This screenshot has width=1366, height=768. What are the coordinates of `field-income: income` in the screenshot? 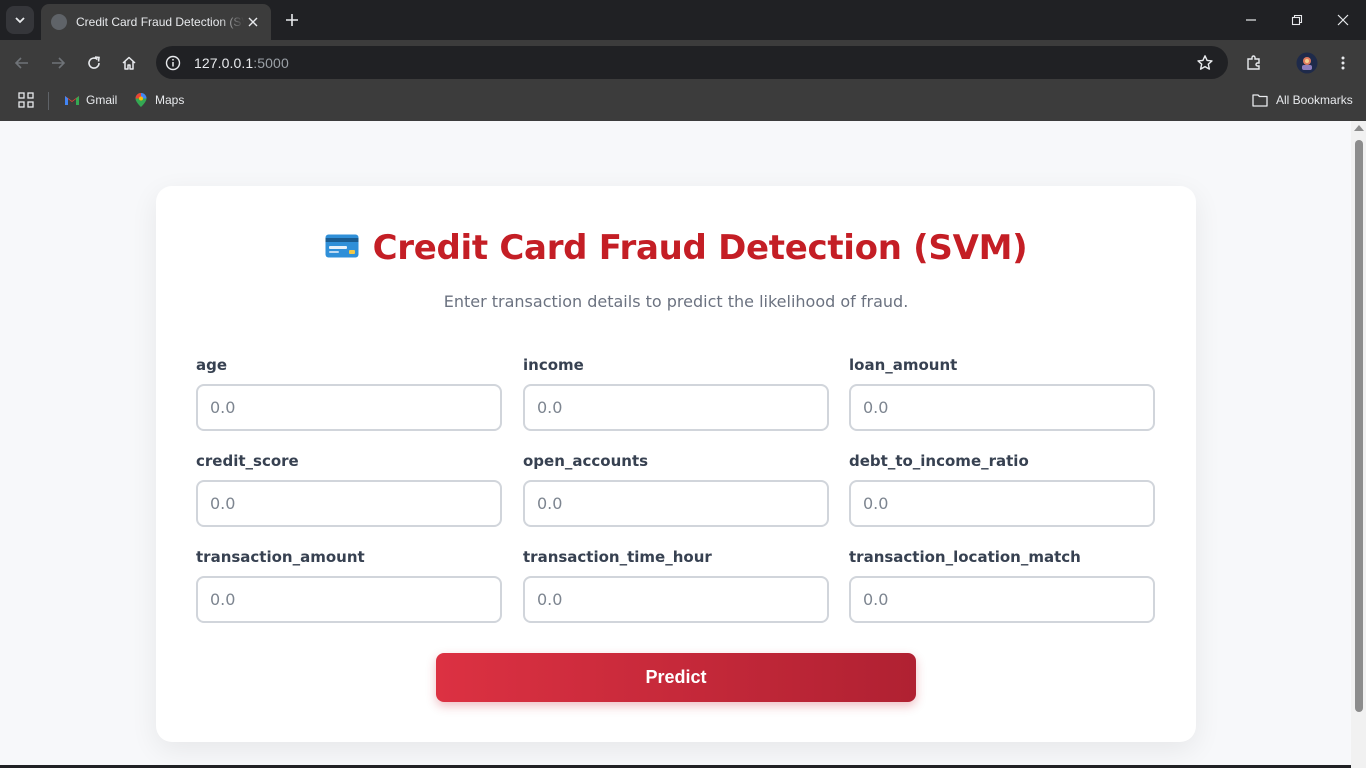 It's located at (676, 393).